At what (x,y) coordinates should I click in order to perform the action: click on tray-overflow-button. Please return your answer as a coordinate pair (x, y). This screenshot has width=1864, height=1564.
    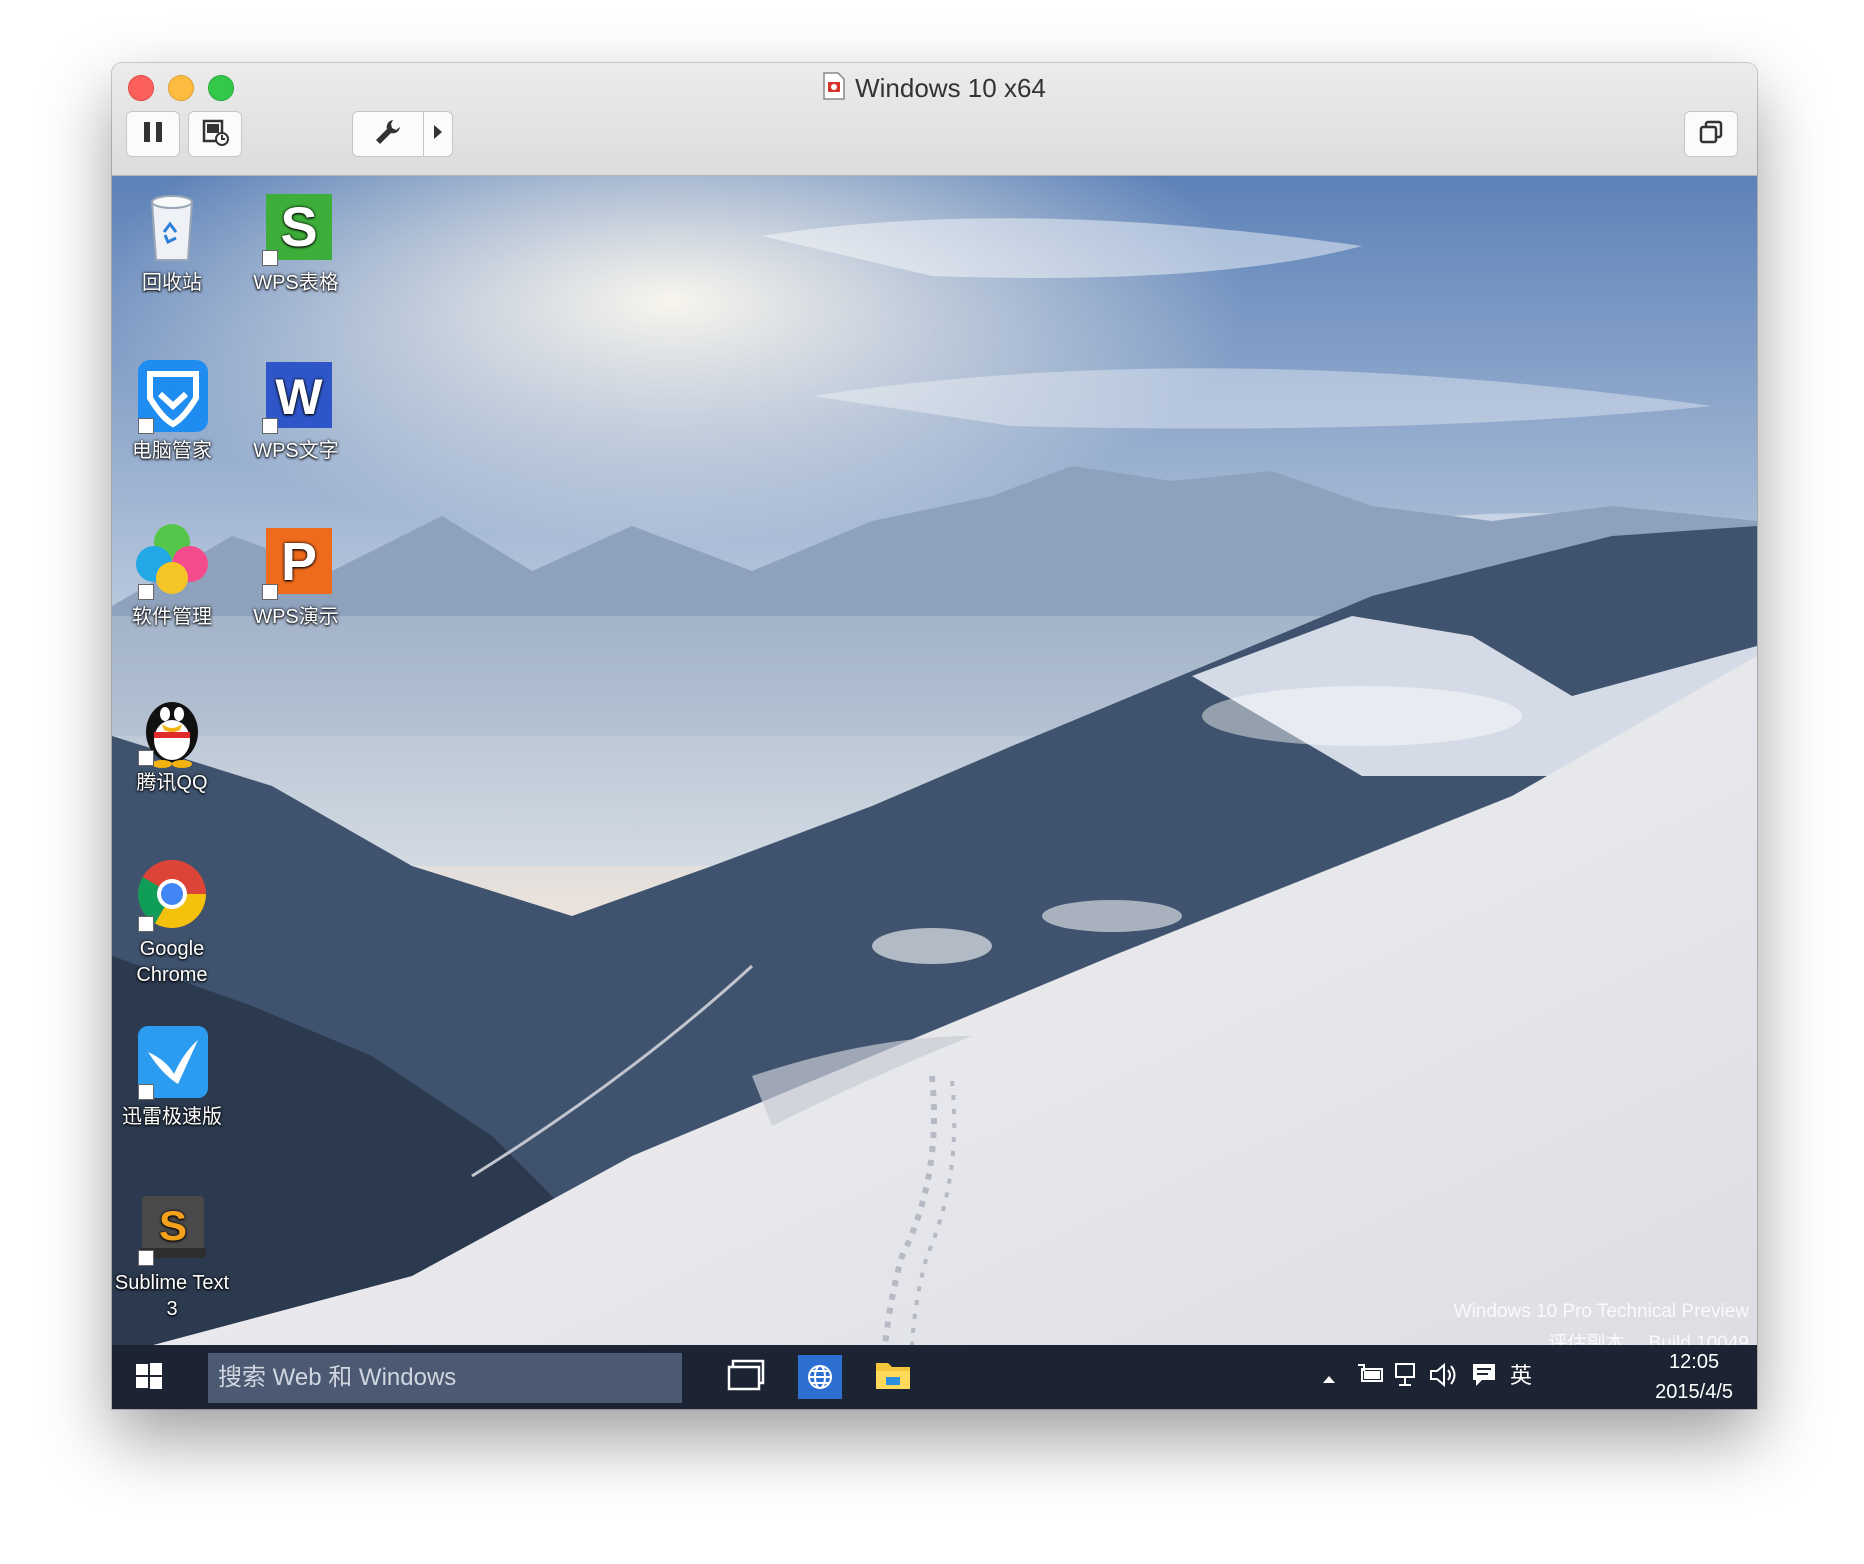
    Looking at the image, I should click on (1329, 1380).